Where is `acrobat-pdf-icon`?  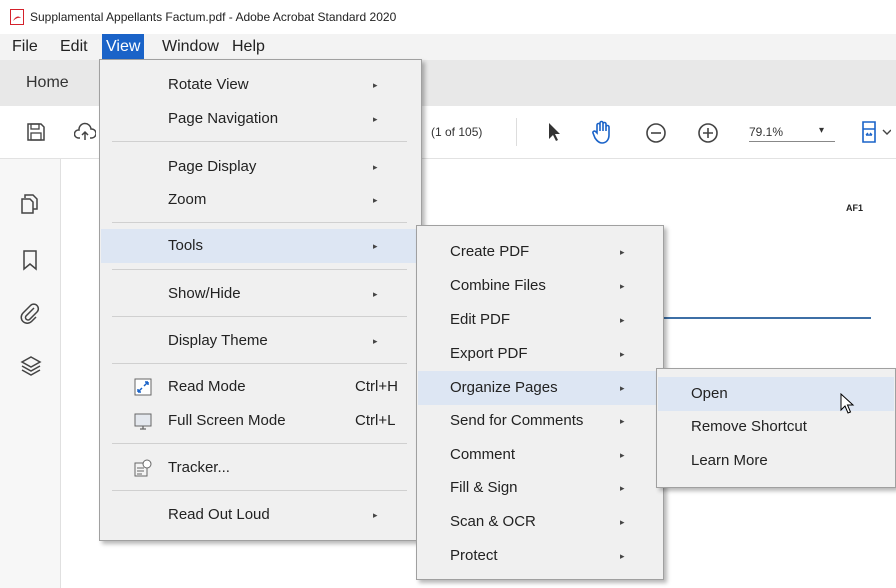
acrobat-pdf-icon is located at coordinates (17, 17).